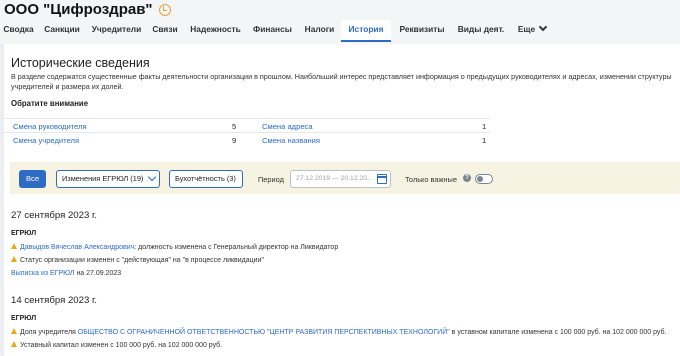 The width and height of the screenshot is (680, 356). Describe the element at coordinates (291, 140) in the screenshot. I see `stat-link-name-change: Смена названия` at that location.